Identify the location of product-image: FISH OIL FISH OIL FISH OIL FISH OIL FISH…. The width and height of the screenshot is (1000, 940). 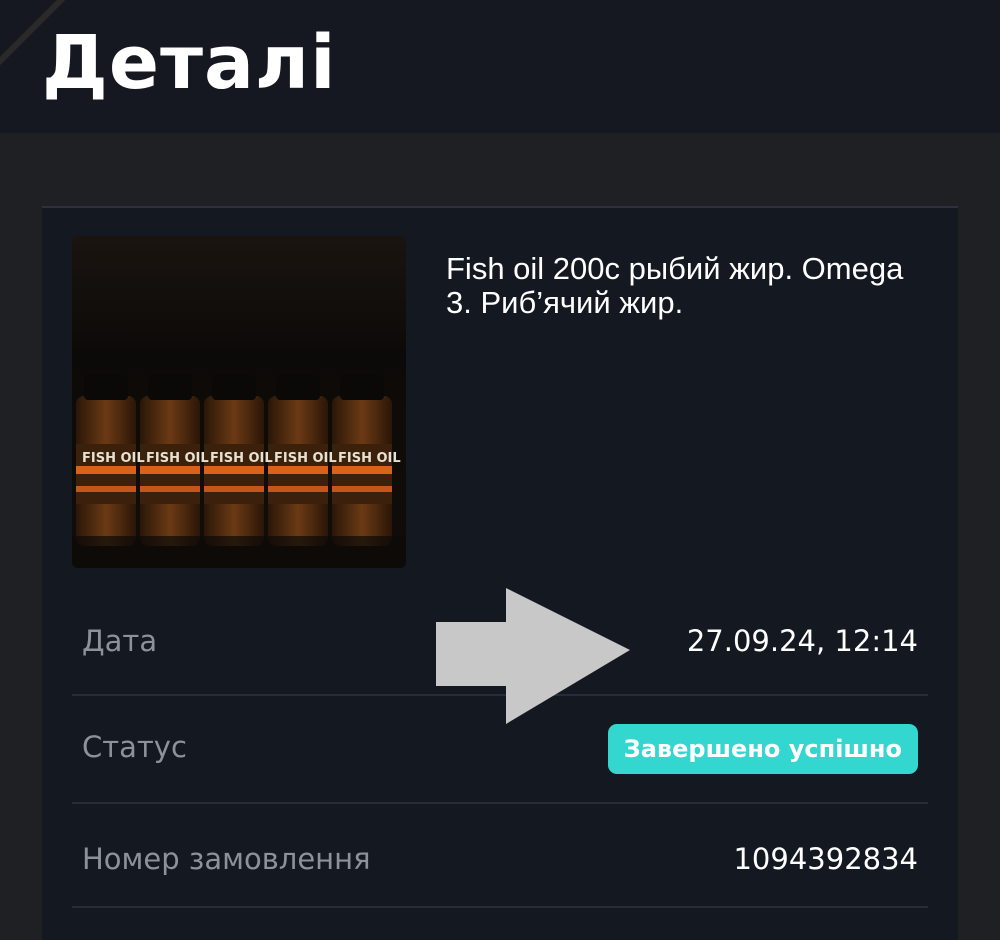
(239, 402).